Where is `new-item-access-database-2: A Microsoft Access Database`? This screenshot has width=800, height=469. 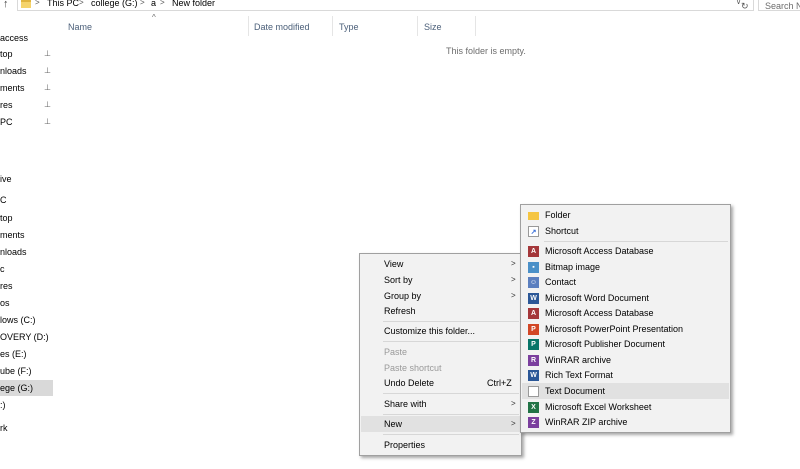
new-item-access-database-2: A Microsoft Access Database is located at coordinates (625, 313).